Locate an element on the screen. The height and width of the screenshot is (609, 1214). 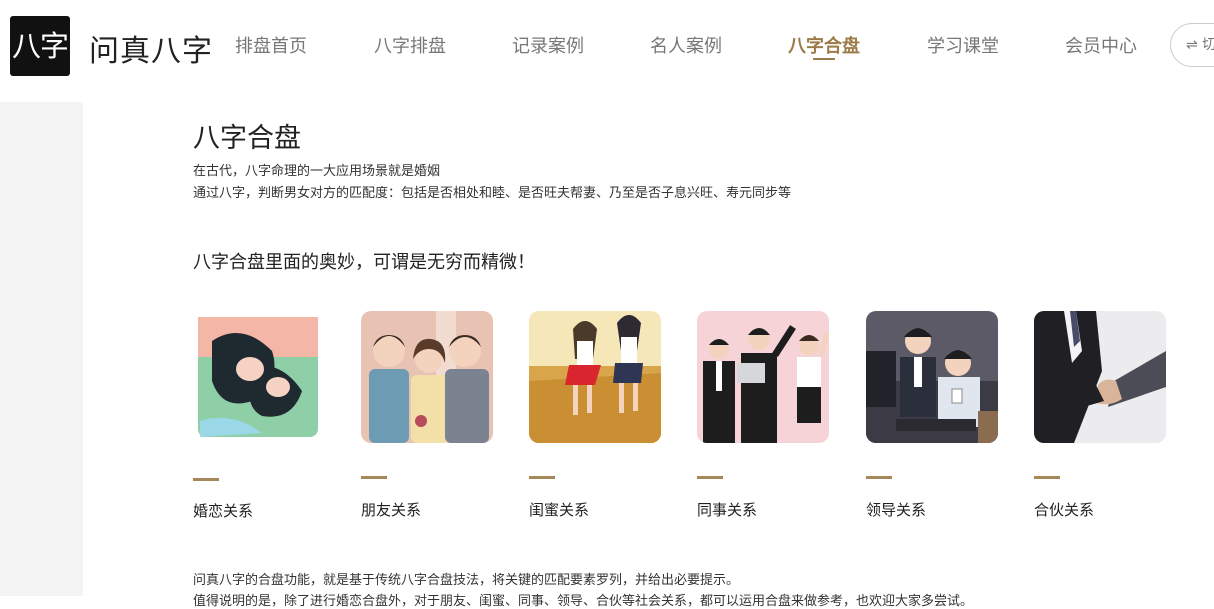
partner-illustration is located at coordinates (1100, 377).